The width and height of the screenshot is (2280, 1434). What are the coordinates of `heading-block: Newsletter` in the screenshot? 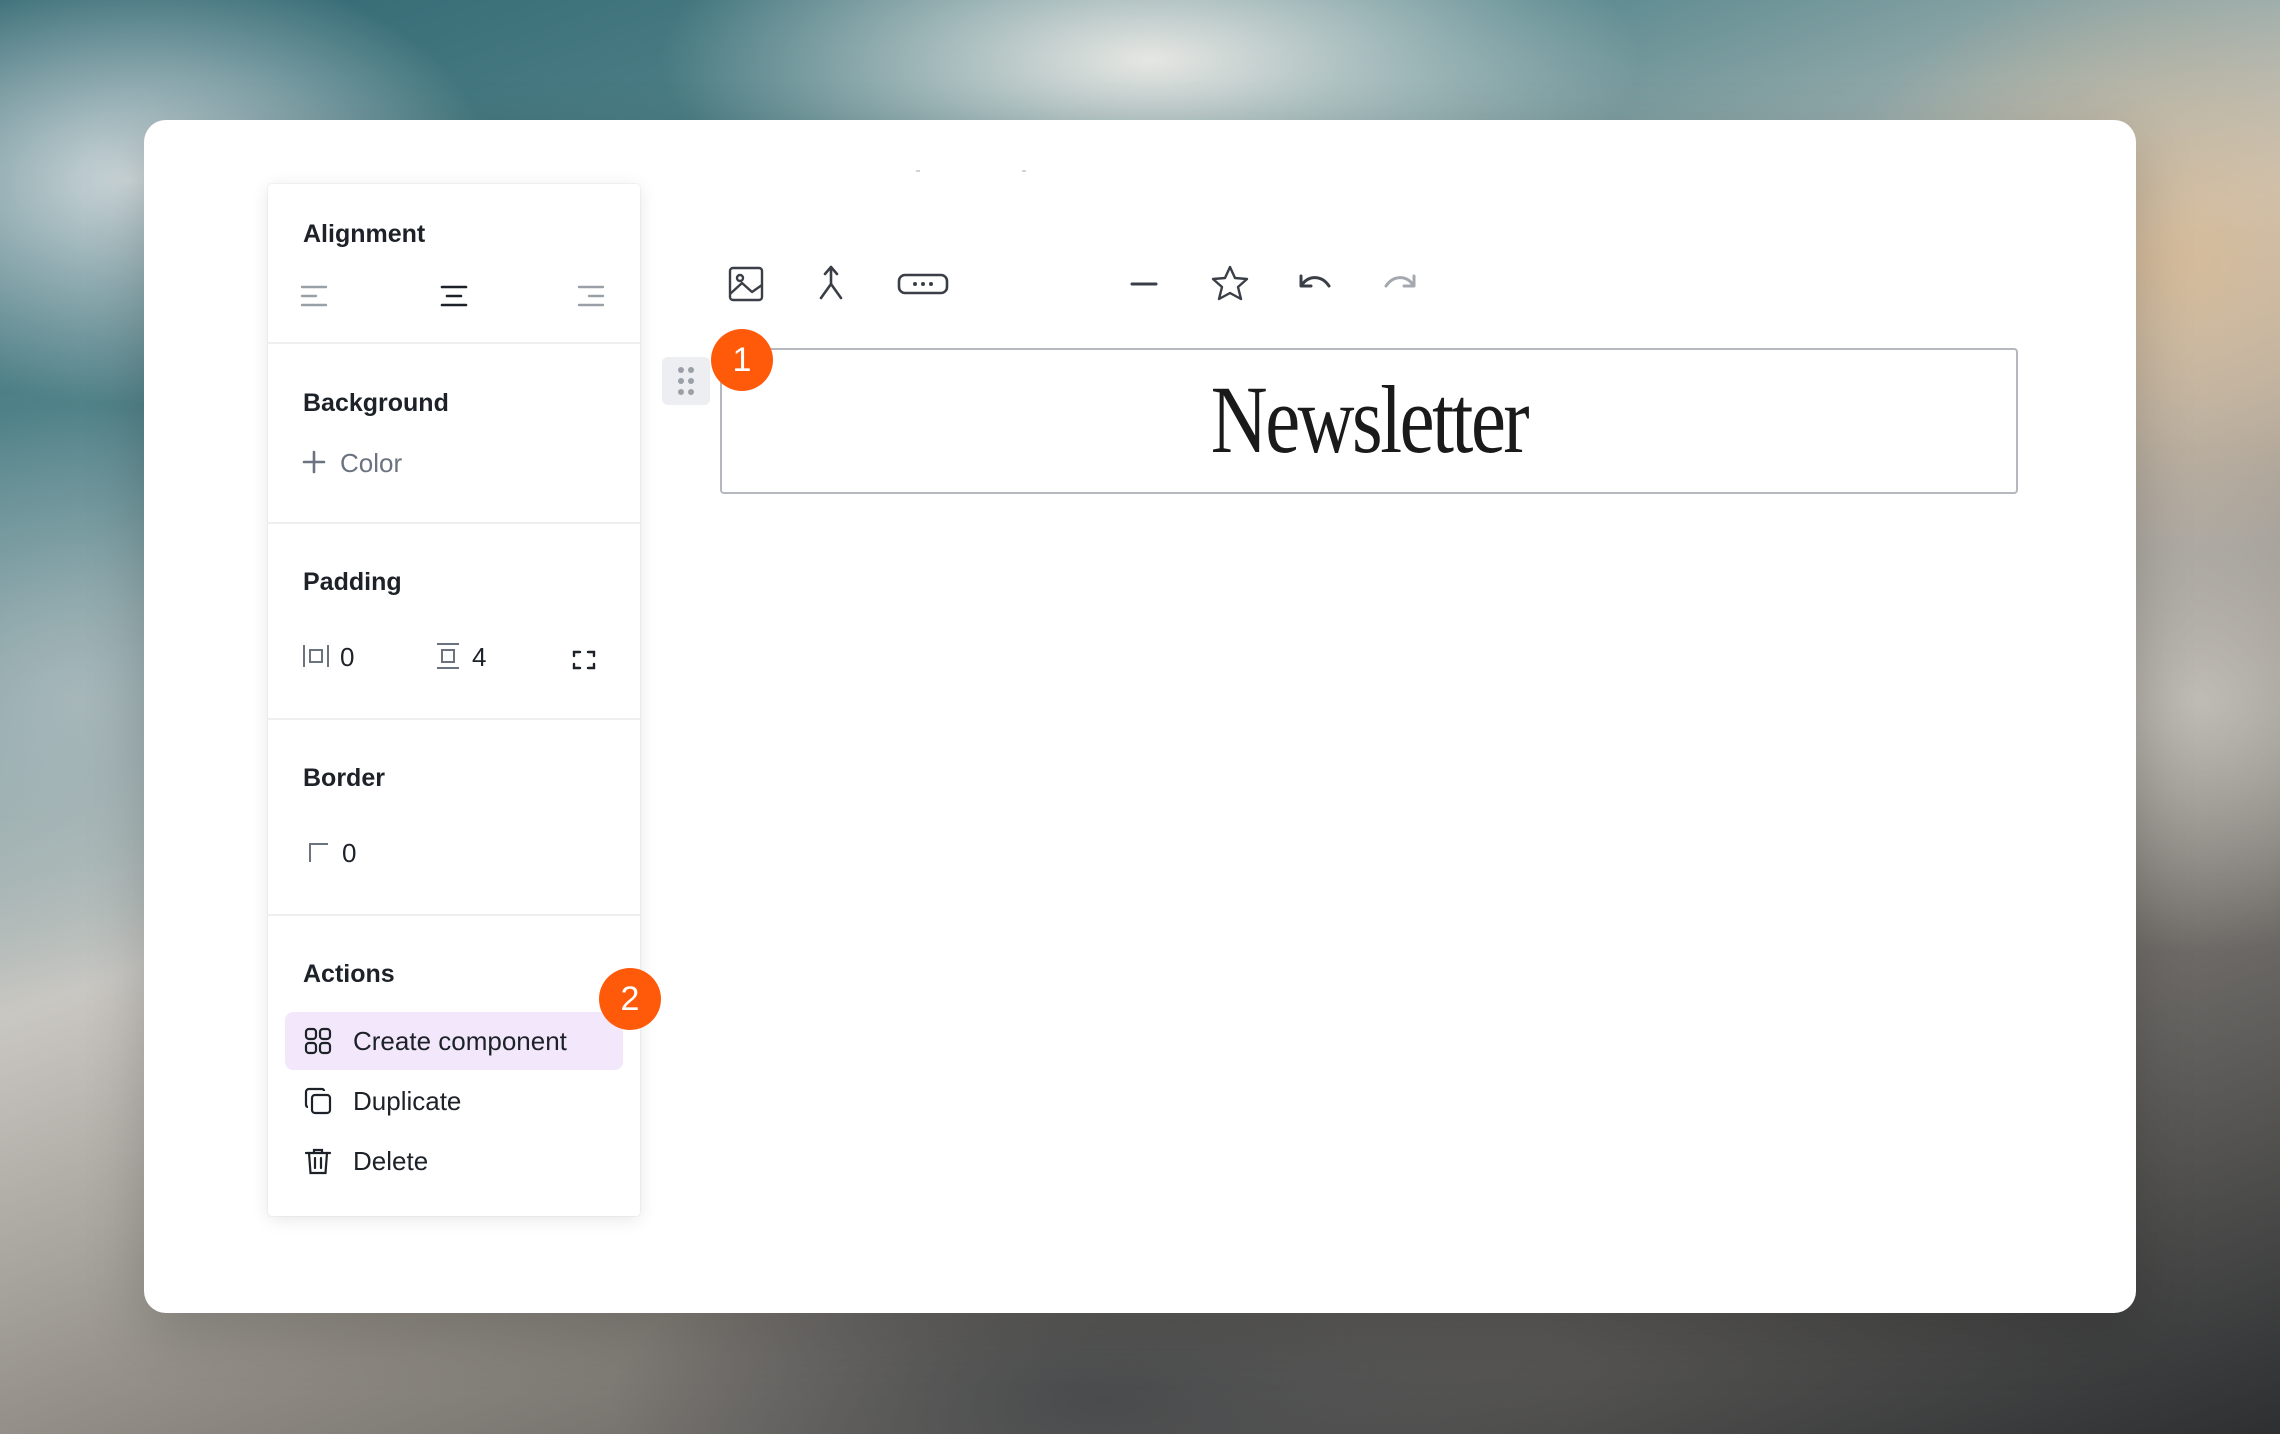 It's located at (1369, 421).